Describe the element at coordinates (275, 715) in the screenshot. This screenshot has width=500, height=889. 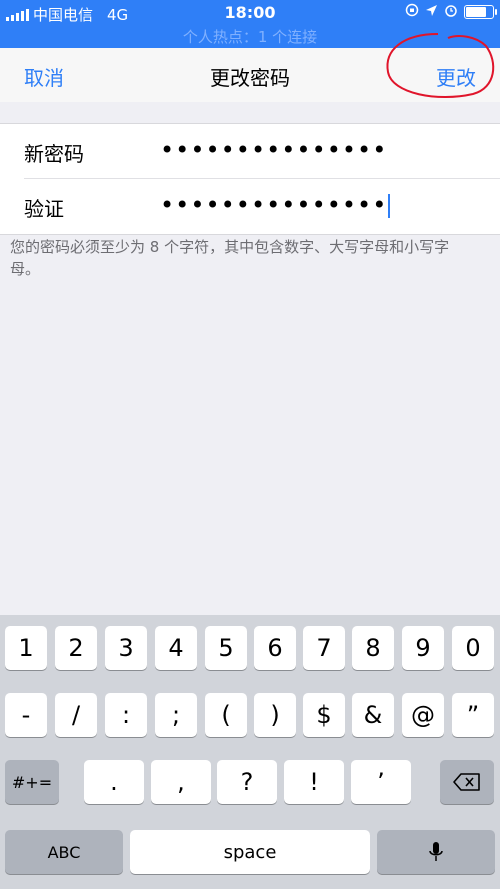
I see `key-close-paren: )` at that location.